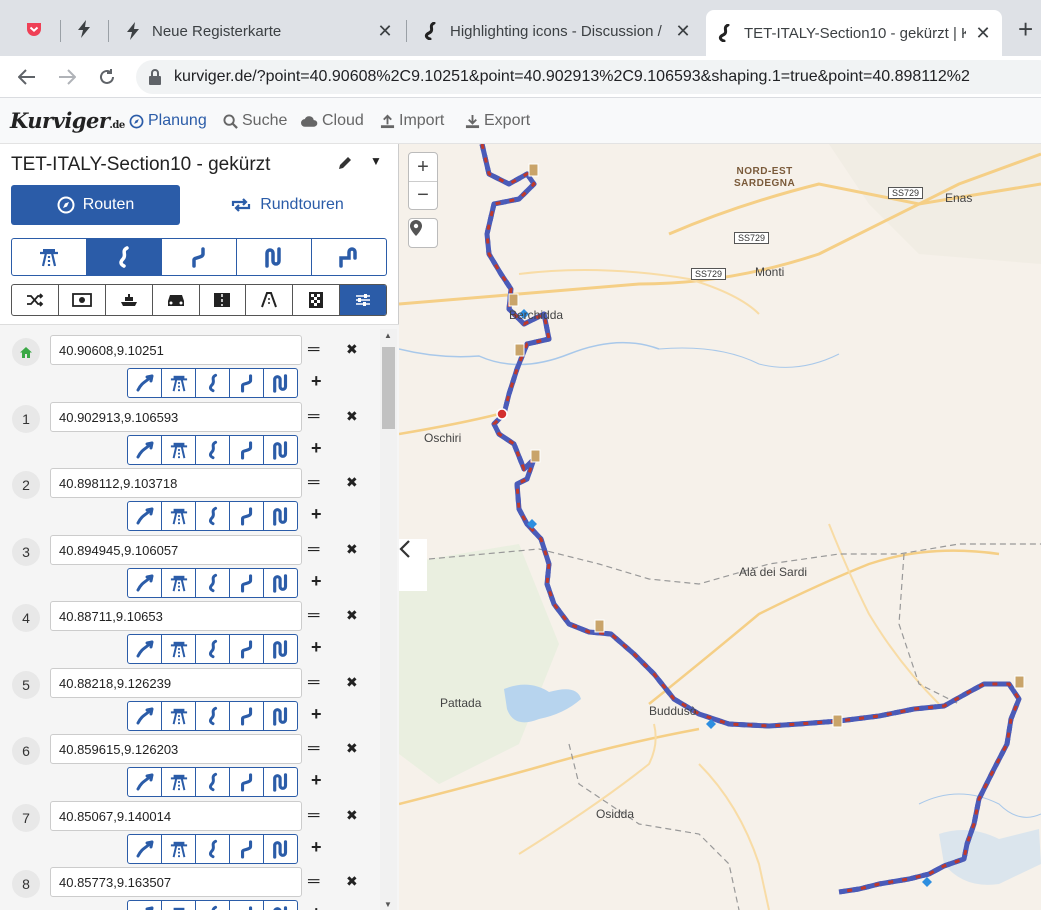 This screenshot has height=910, width=1041. Describe the element at coordinates (287, 205) in the screenshot. I see `rundtouren-button: Rundtouren` at that location.